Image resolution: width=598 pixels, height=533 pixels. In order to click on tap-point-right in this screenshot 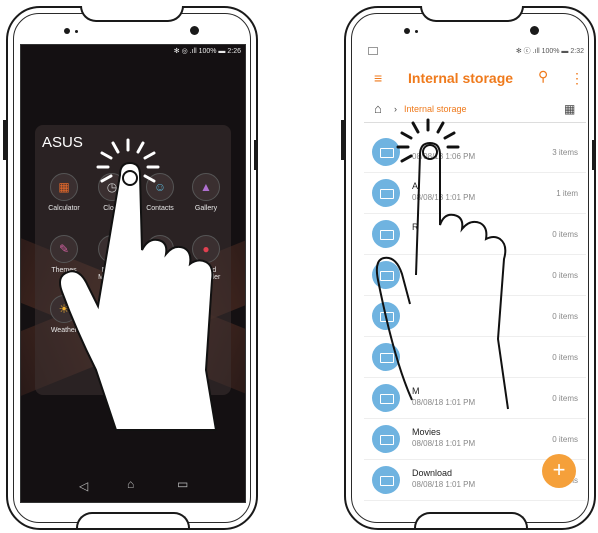, I will do `click(430, 152)`.